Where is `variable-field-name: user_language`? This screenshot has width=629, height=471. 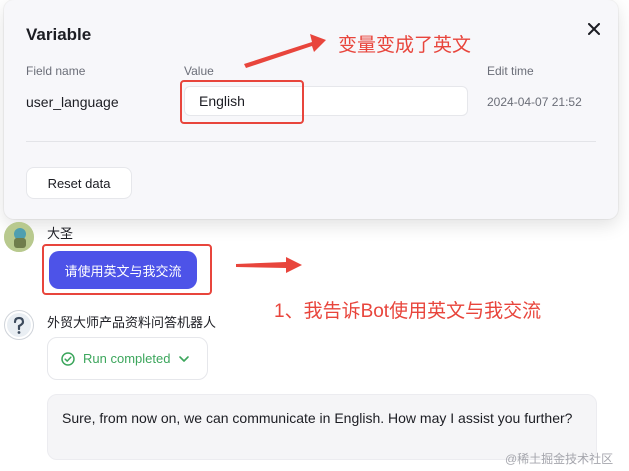 variable-field-name: user_language is located at coordinates (72, 102).